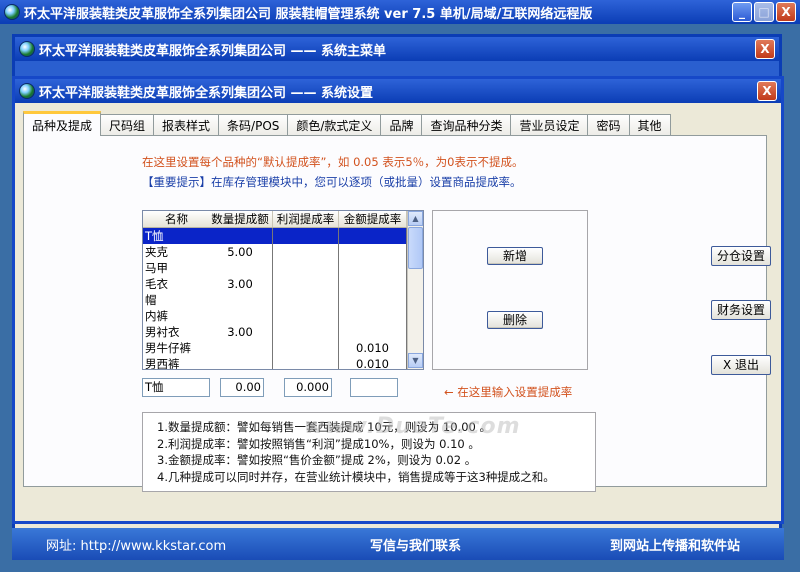 The image size is (800, 572). I want to click on grid-scrollbar: ▲ ▼, so click(415, 290).